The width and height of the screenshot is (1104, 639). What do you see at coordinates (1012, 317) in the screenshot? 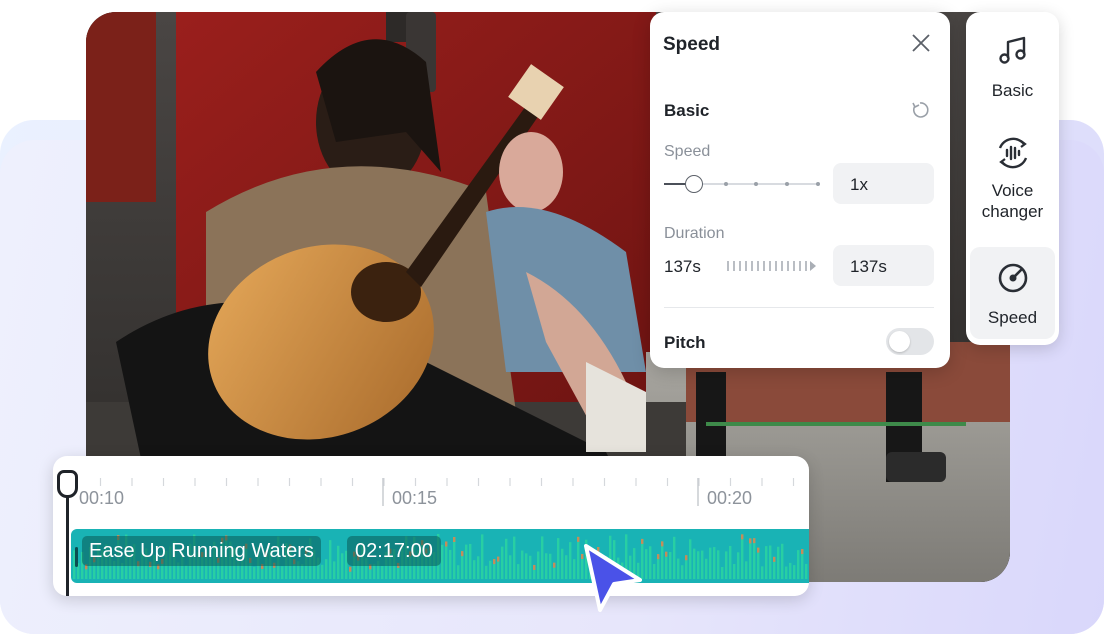
I see `side-item-label: Speed` at bounding box center [1012, 317].